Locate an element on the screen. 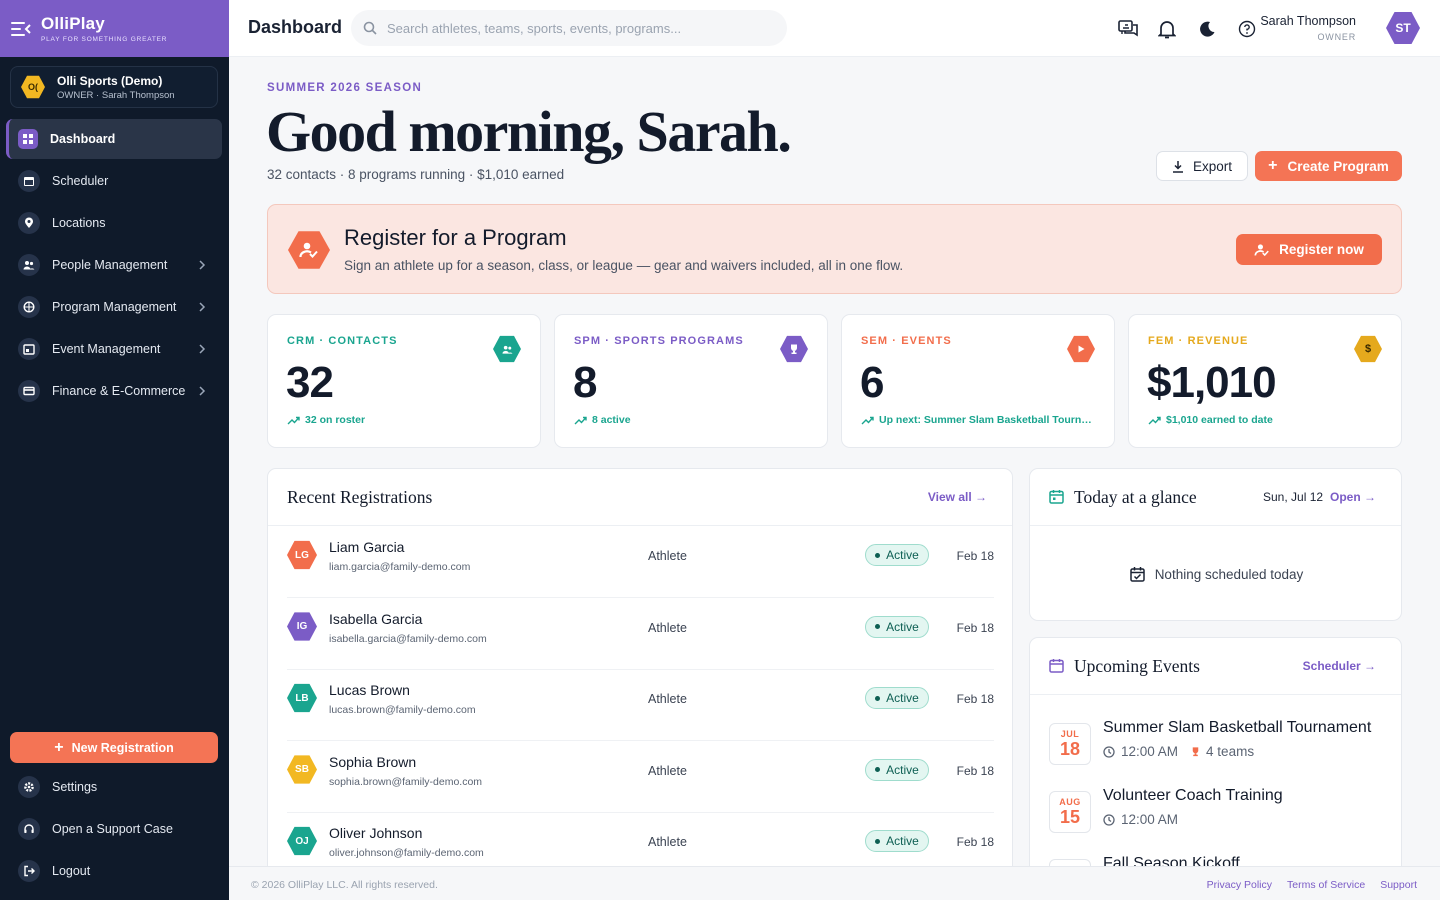  new-registration-button: + New Registration is located at coordinates (114, 747).